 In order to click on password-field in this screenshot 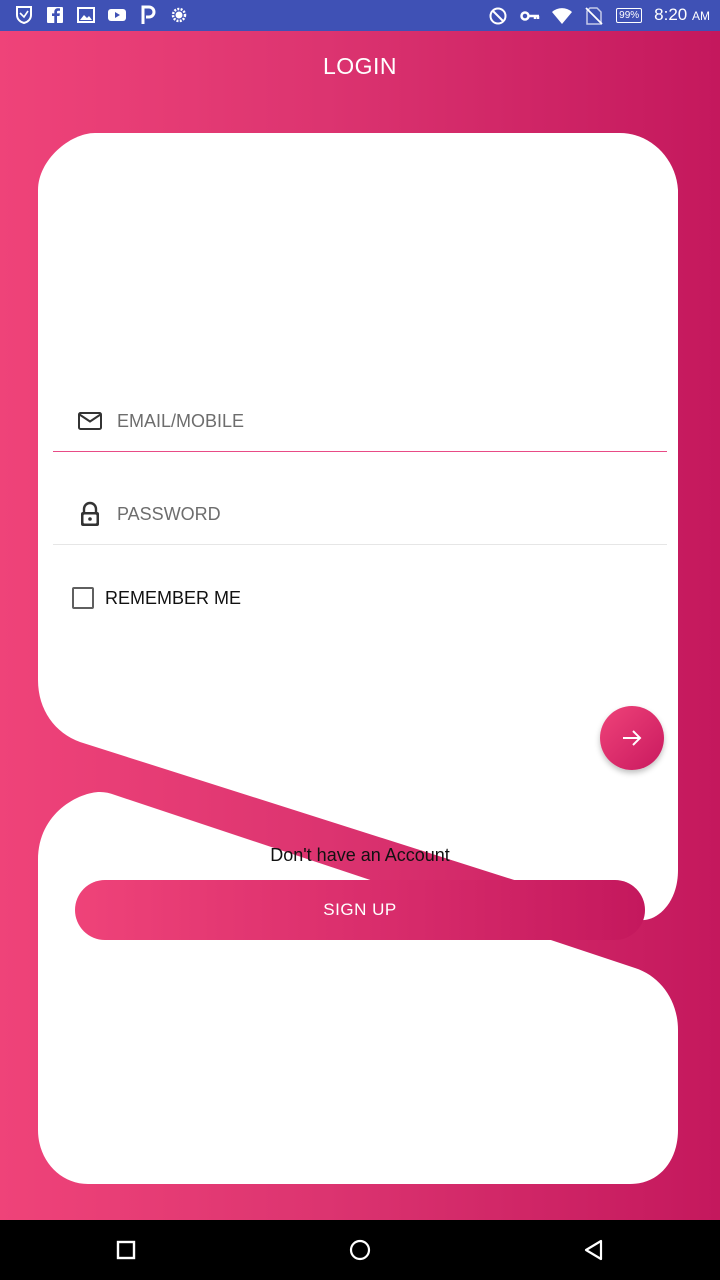, I will do `click(360, 515)`.